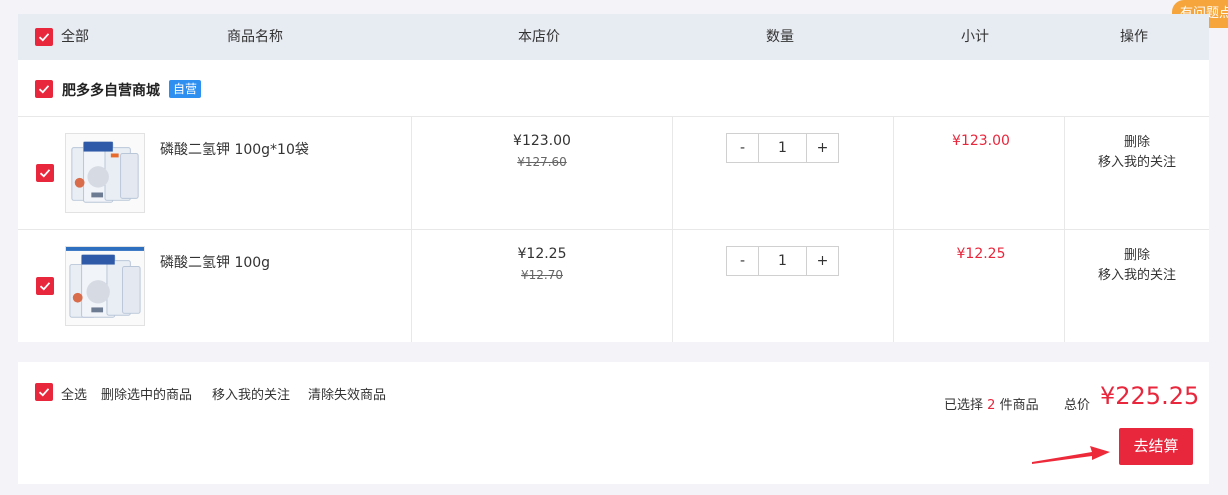  I want to click on header-actions: 操作, so click(1134, 37).